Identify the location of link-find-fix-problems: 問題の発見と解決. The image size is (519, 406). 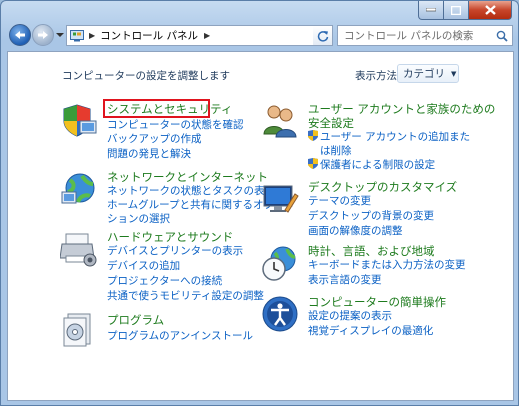
(149, 154).